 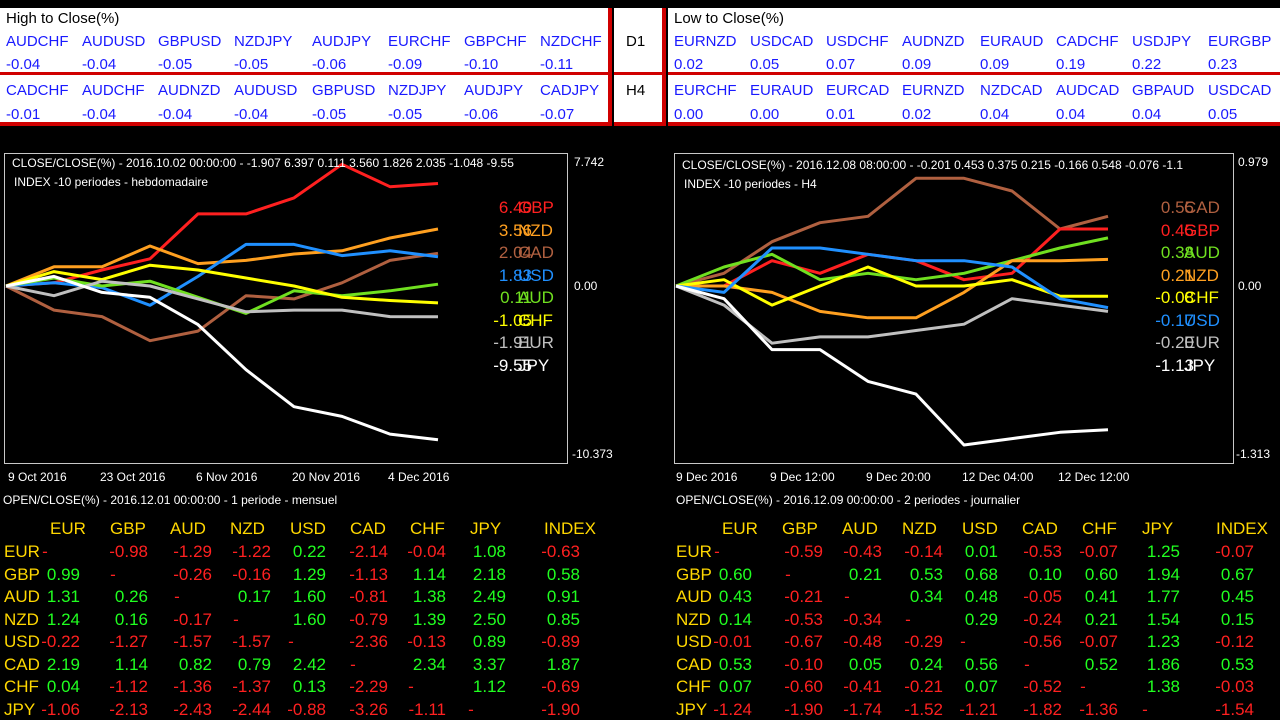 I want to click on table-cell: -0.41, so click(x=862, y=686).